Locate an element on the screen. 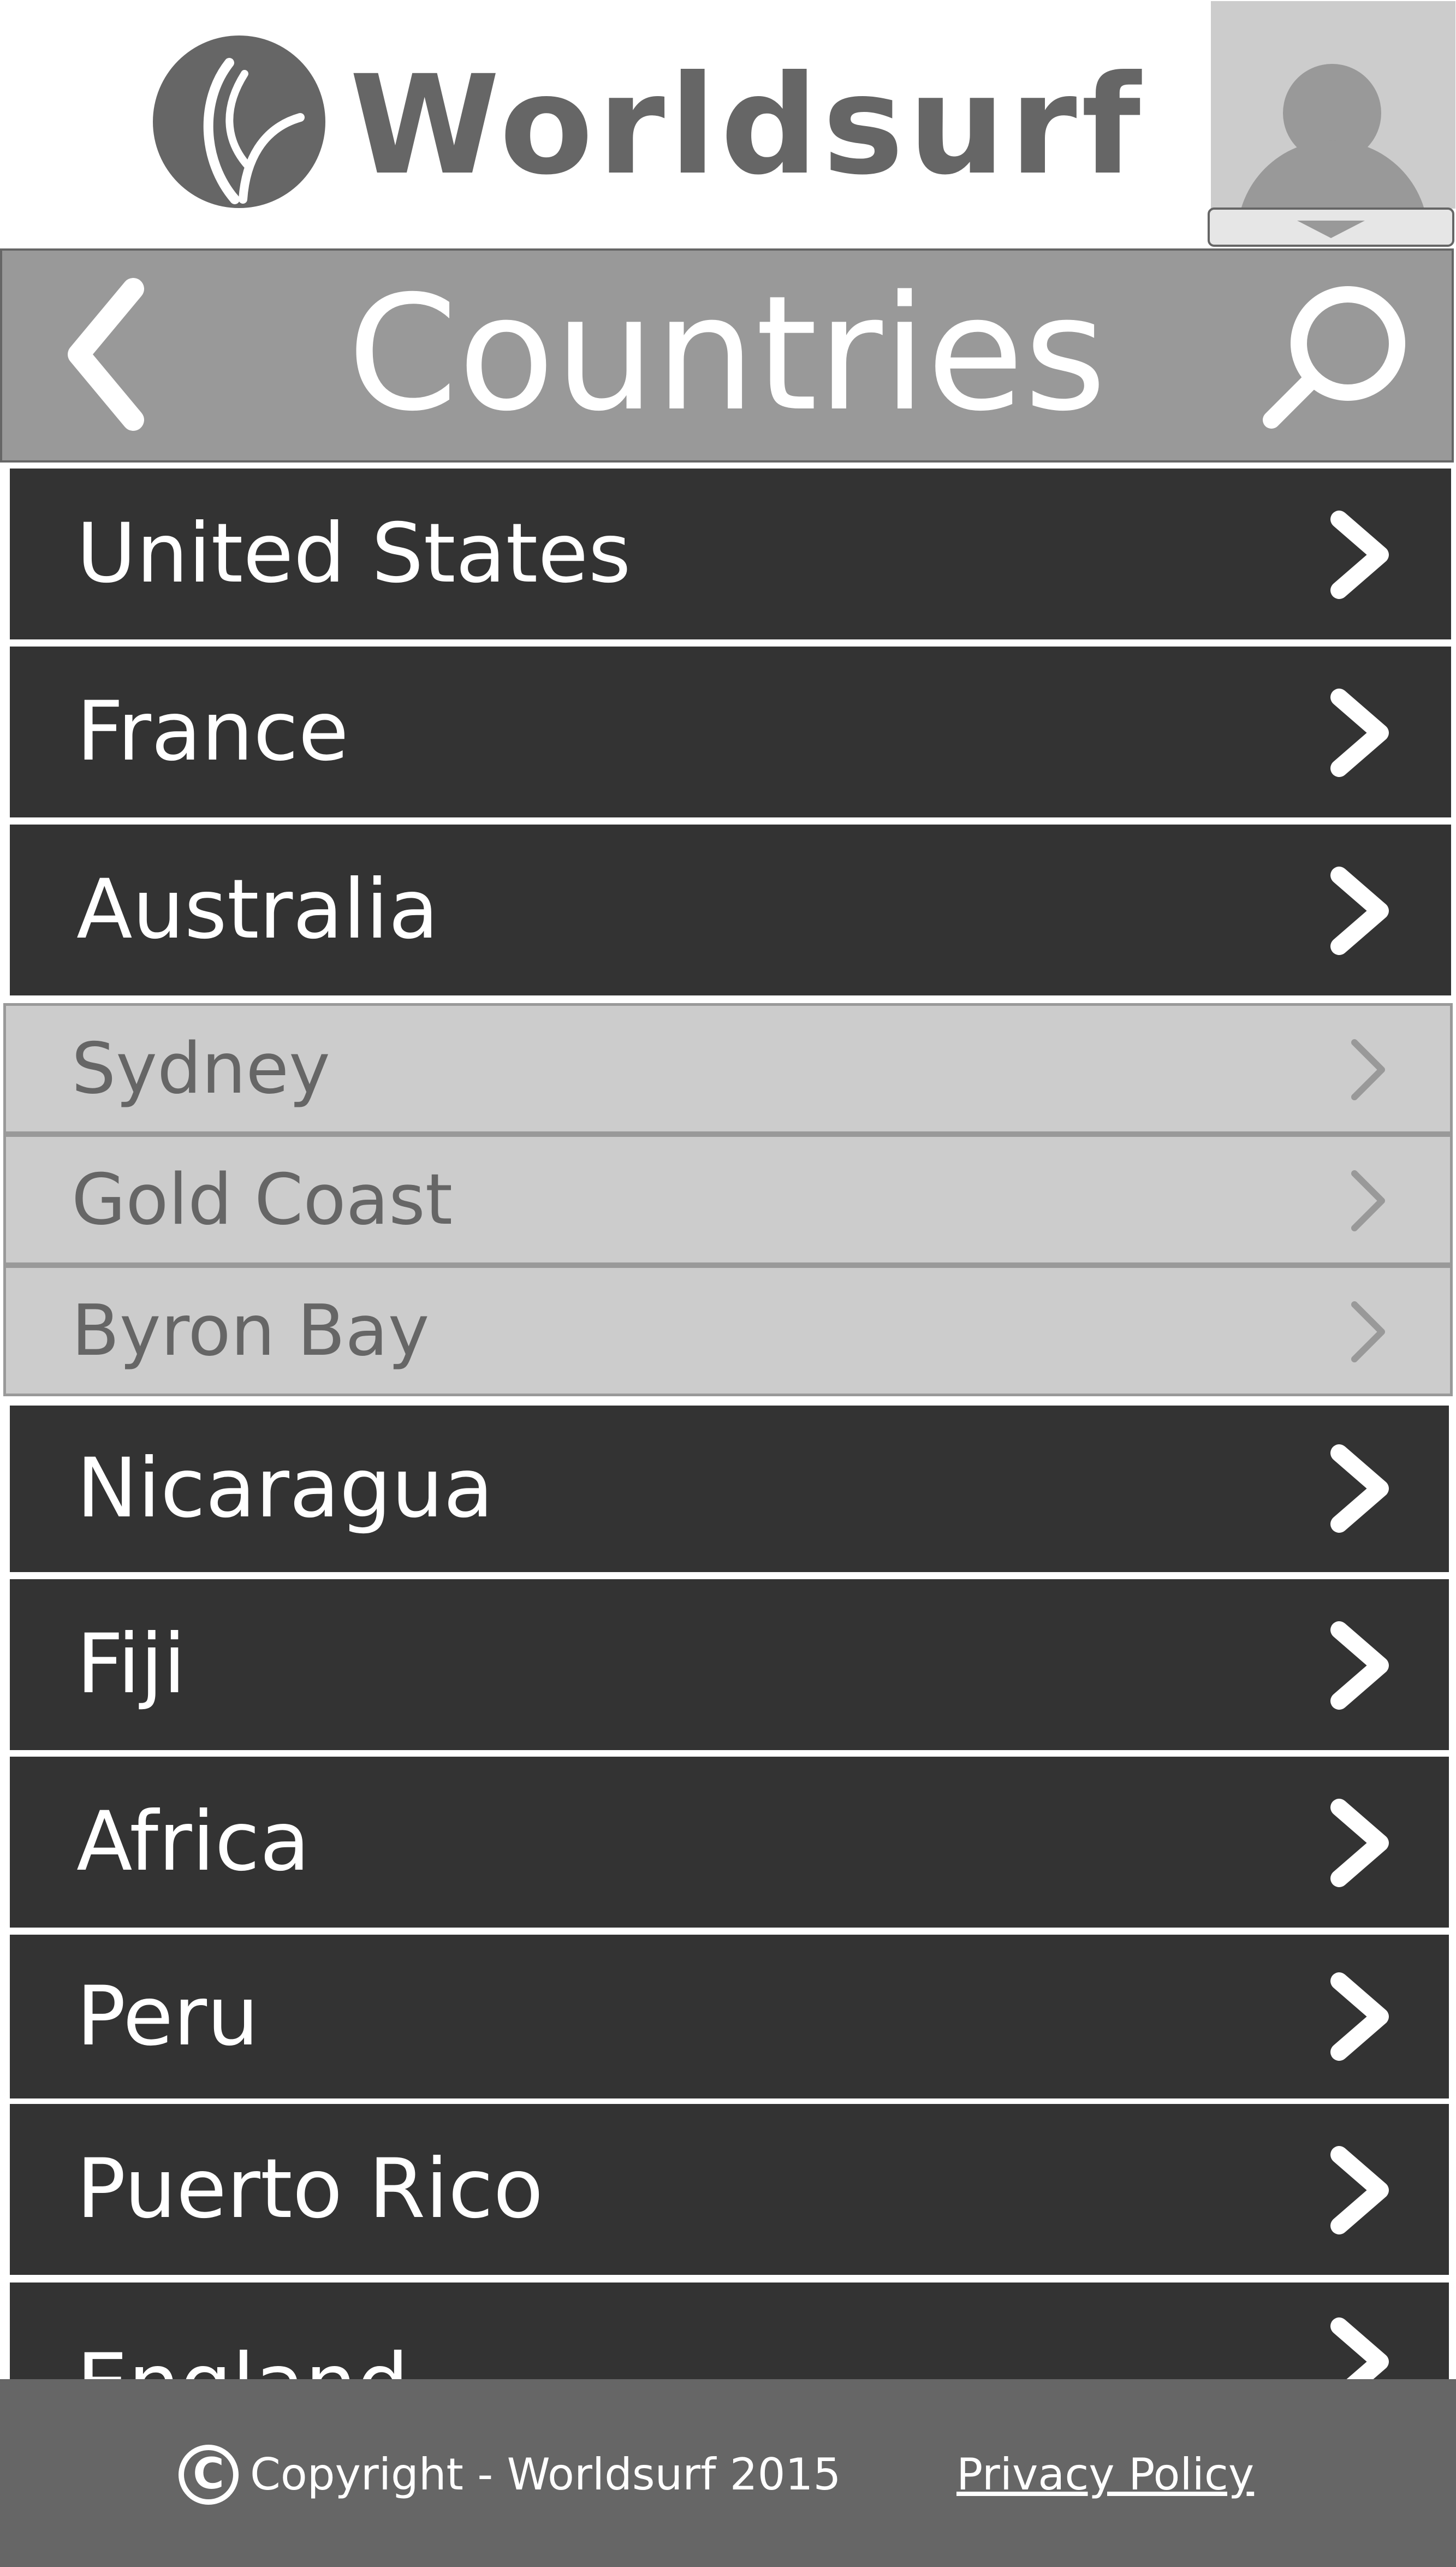 The width and height of the screenshot is (1456, 2567). country-row-peru: Peru is located at coordinates (729, 2016).